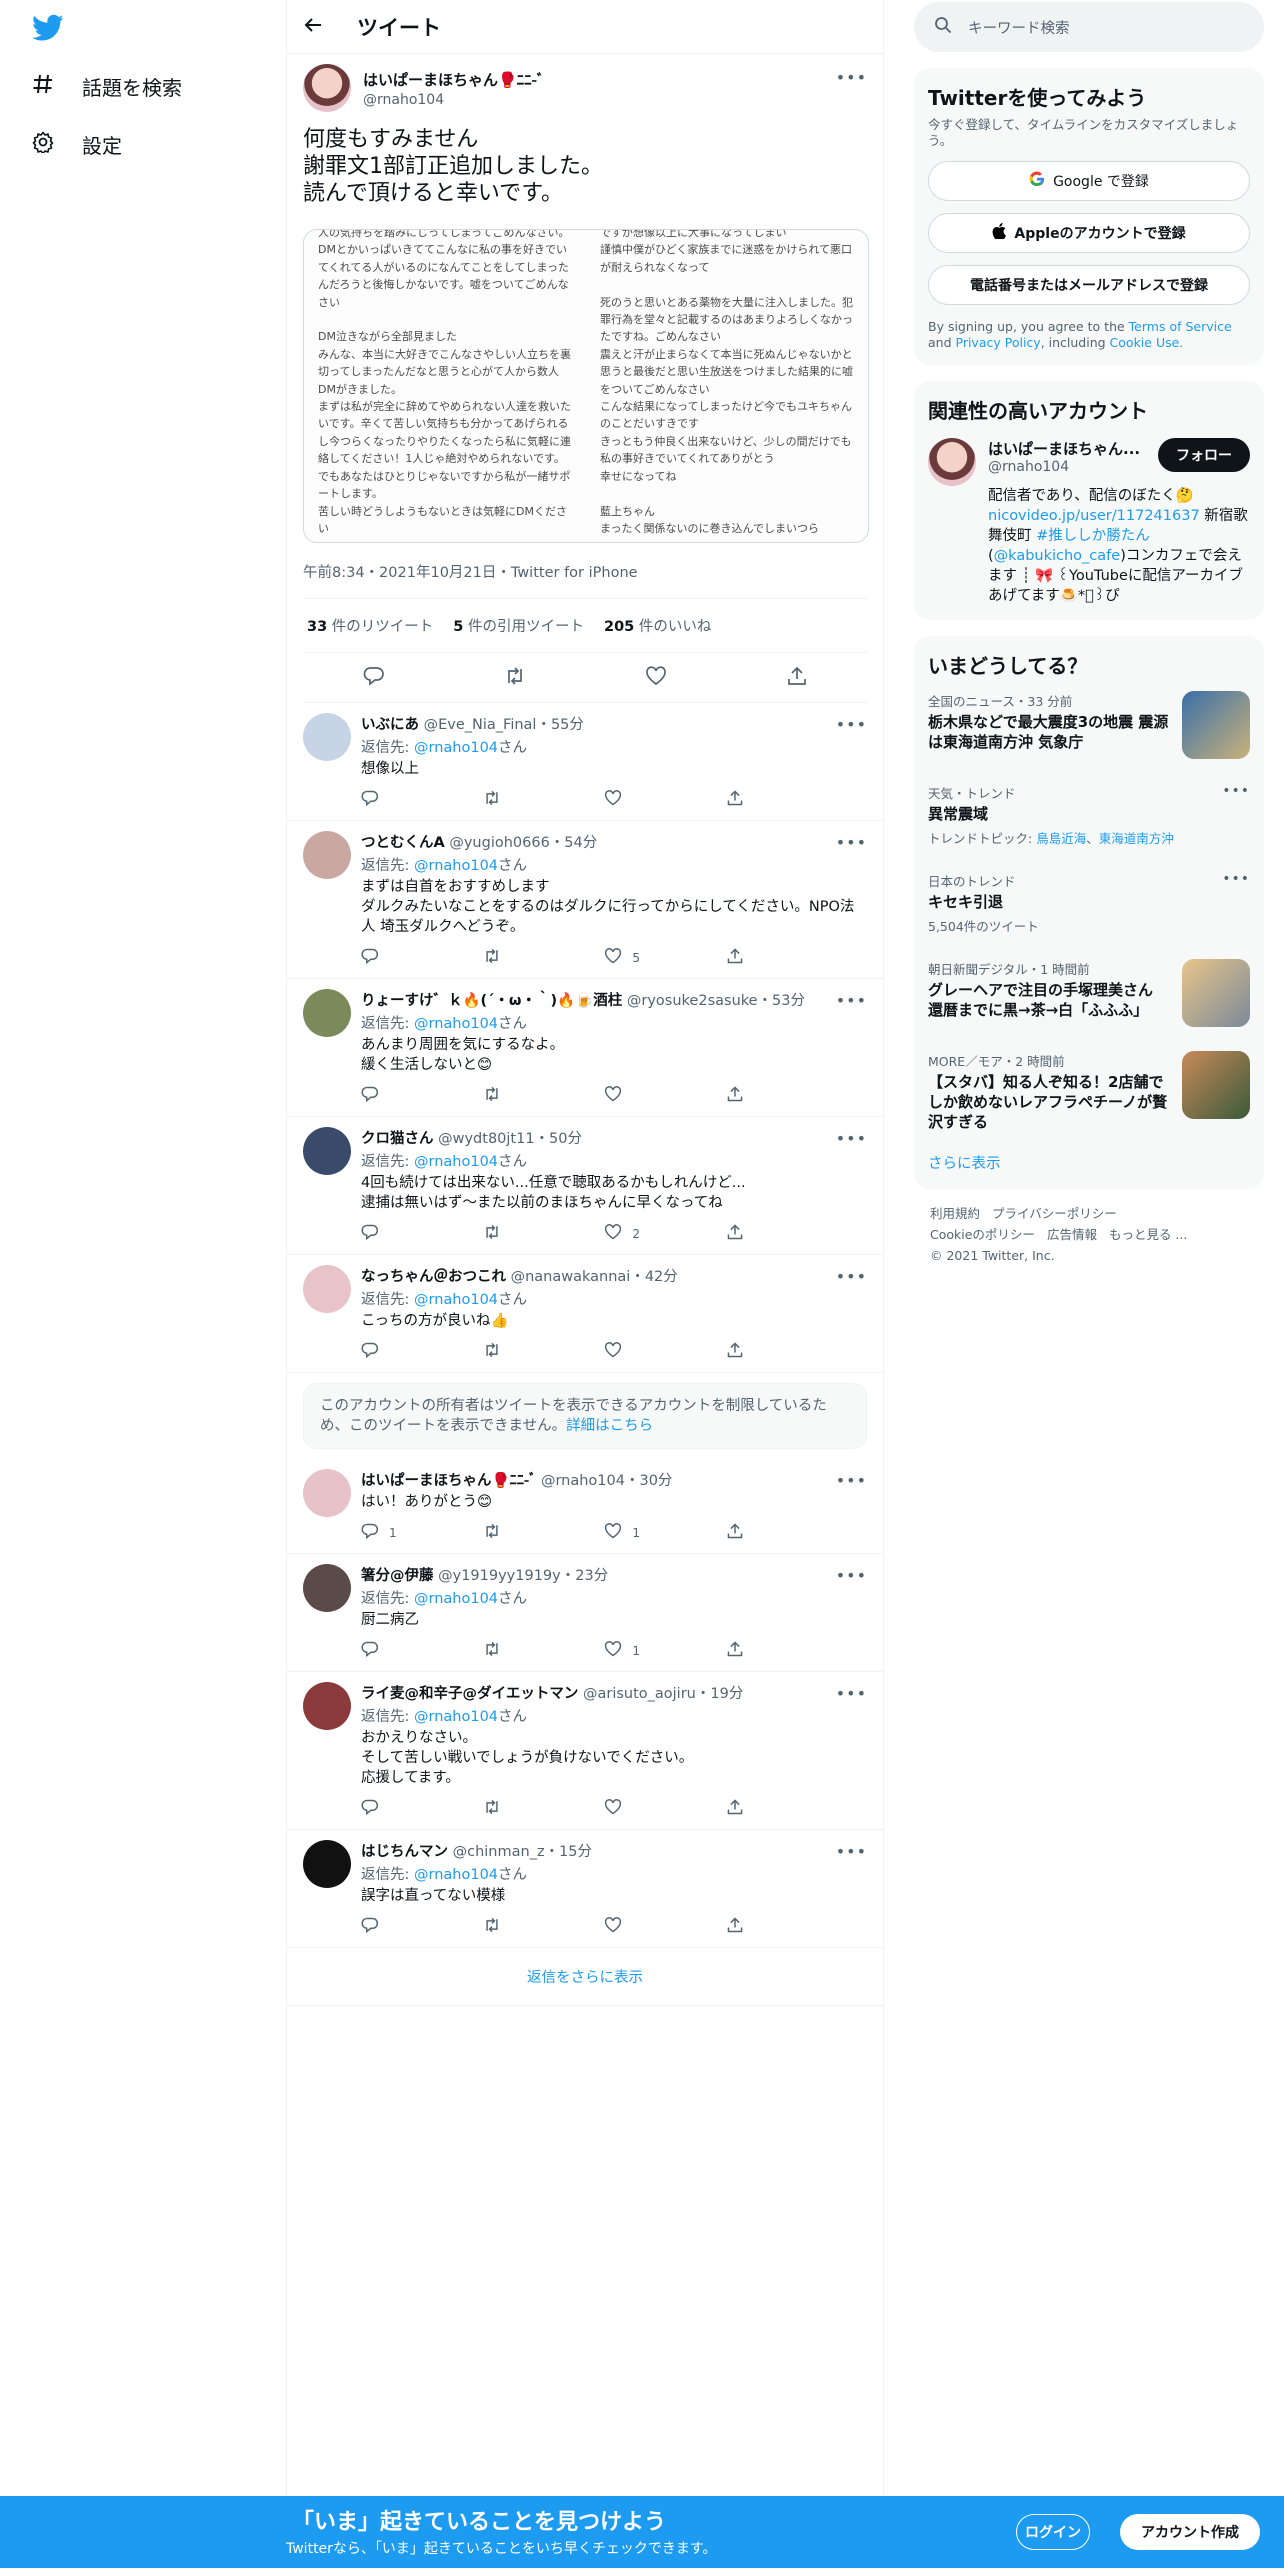 This screenshot has height=2568, width=1284. I want to click on search-input: キーワード検索, so click(1089, 27).